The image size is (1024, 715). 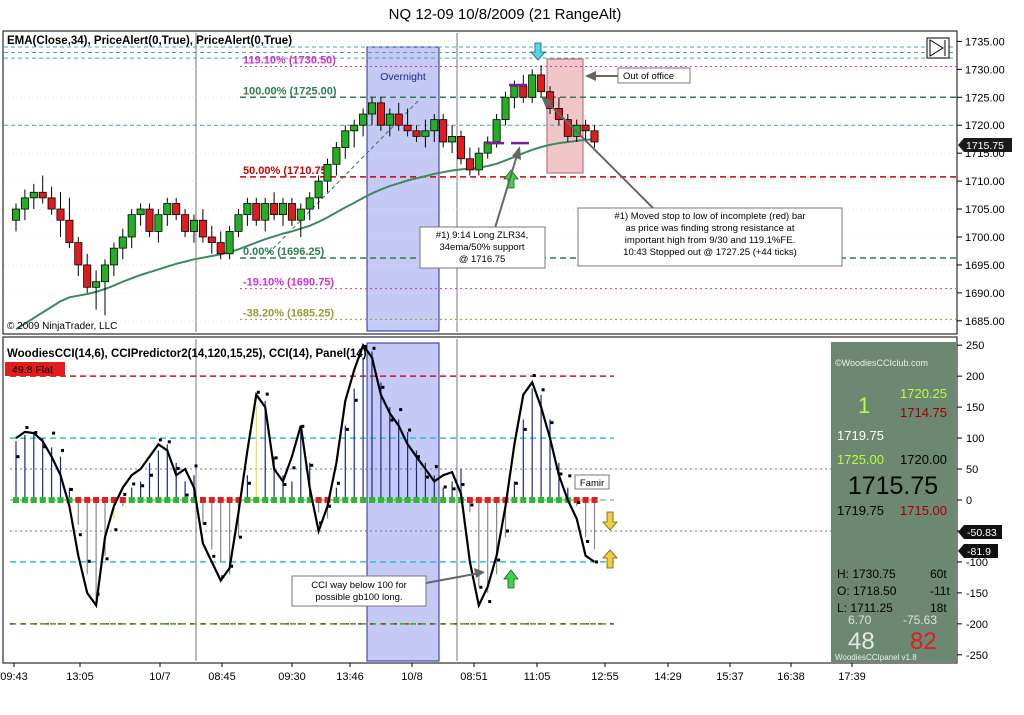 I want to click on price-tick-label-9: 1690.00, so click(x=985, y=294).